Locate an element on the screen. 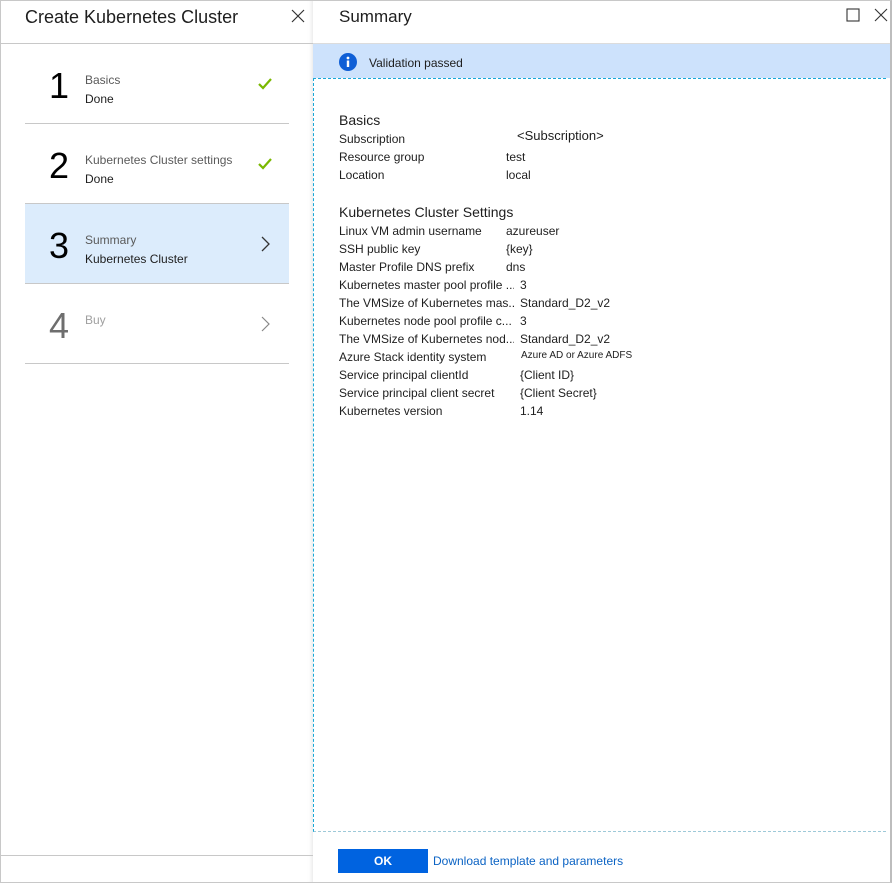  row-value: local is located at coordinates (518, 175).